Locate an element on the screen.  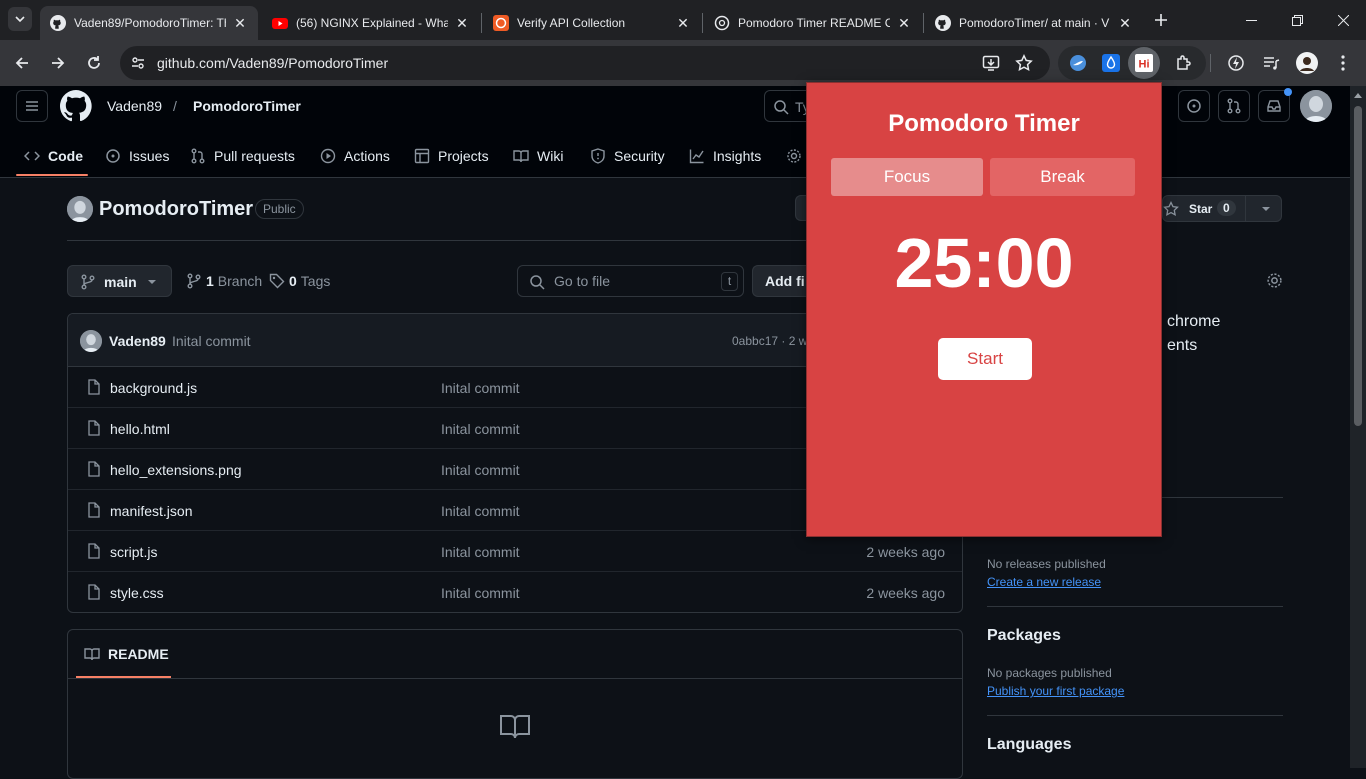
page-scrollbar is located at coordinates (1358, 427).